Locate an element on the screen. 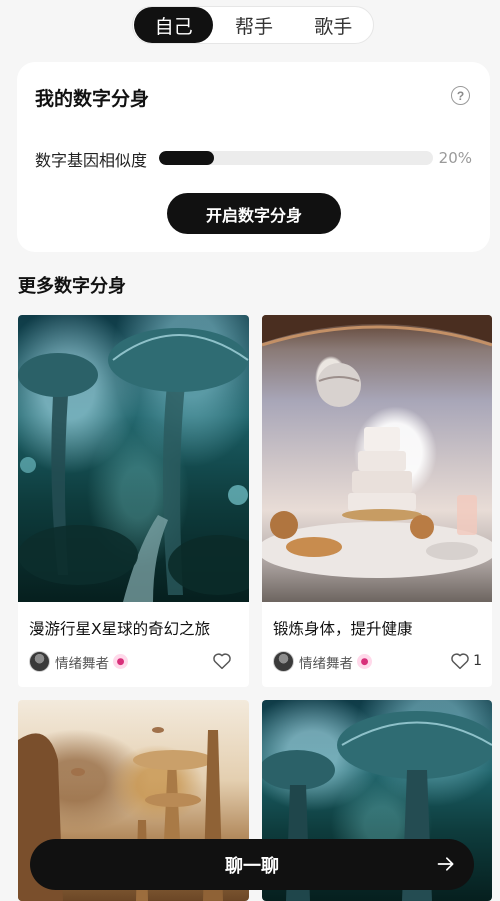 Image resolution: width=500 pixels, height=901 pixels. card-title: 漫游行星X星球的奇幻之旅 is located at coordinates (120, 629).